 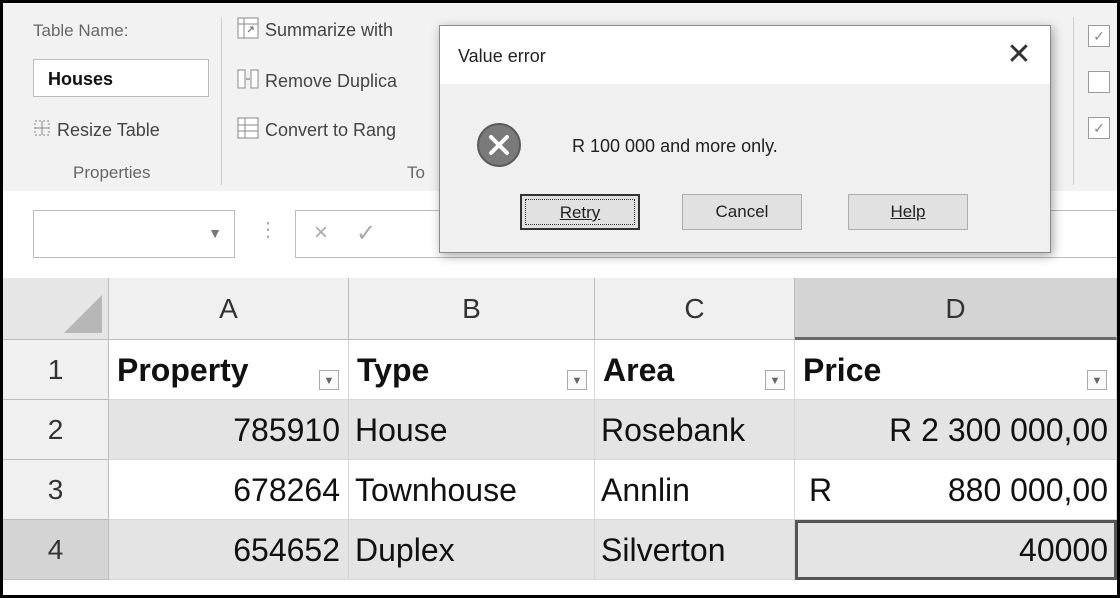 I want to click on column-header-a: A, so click(x=229, y=309).